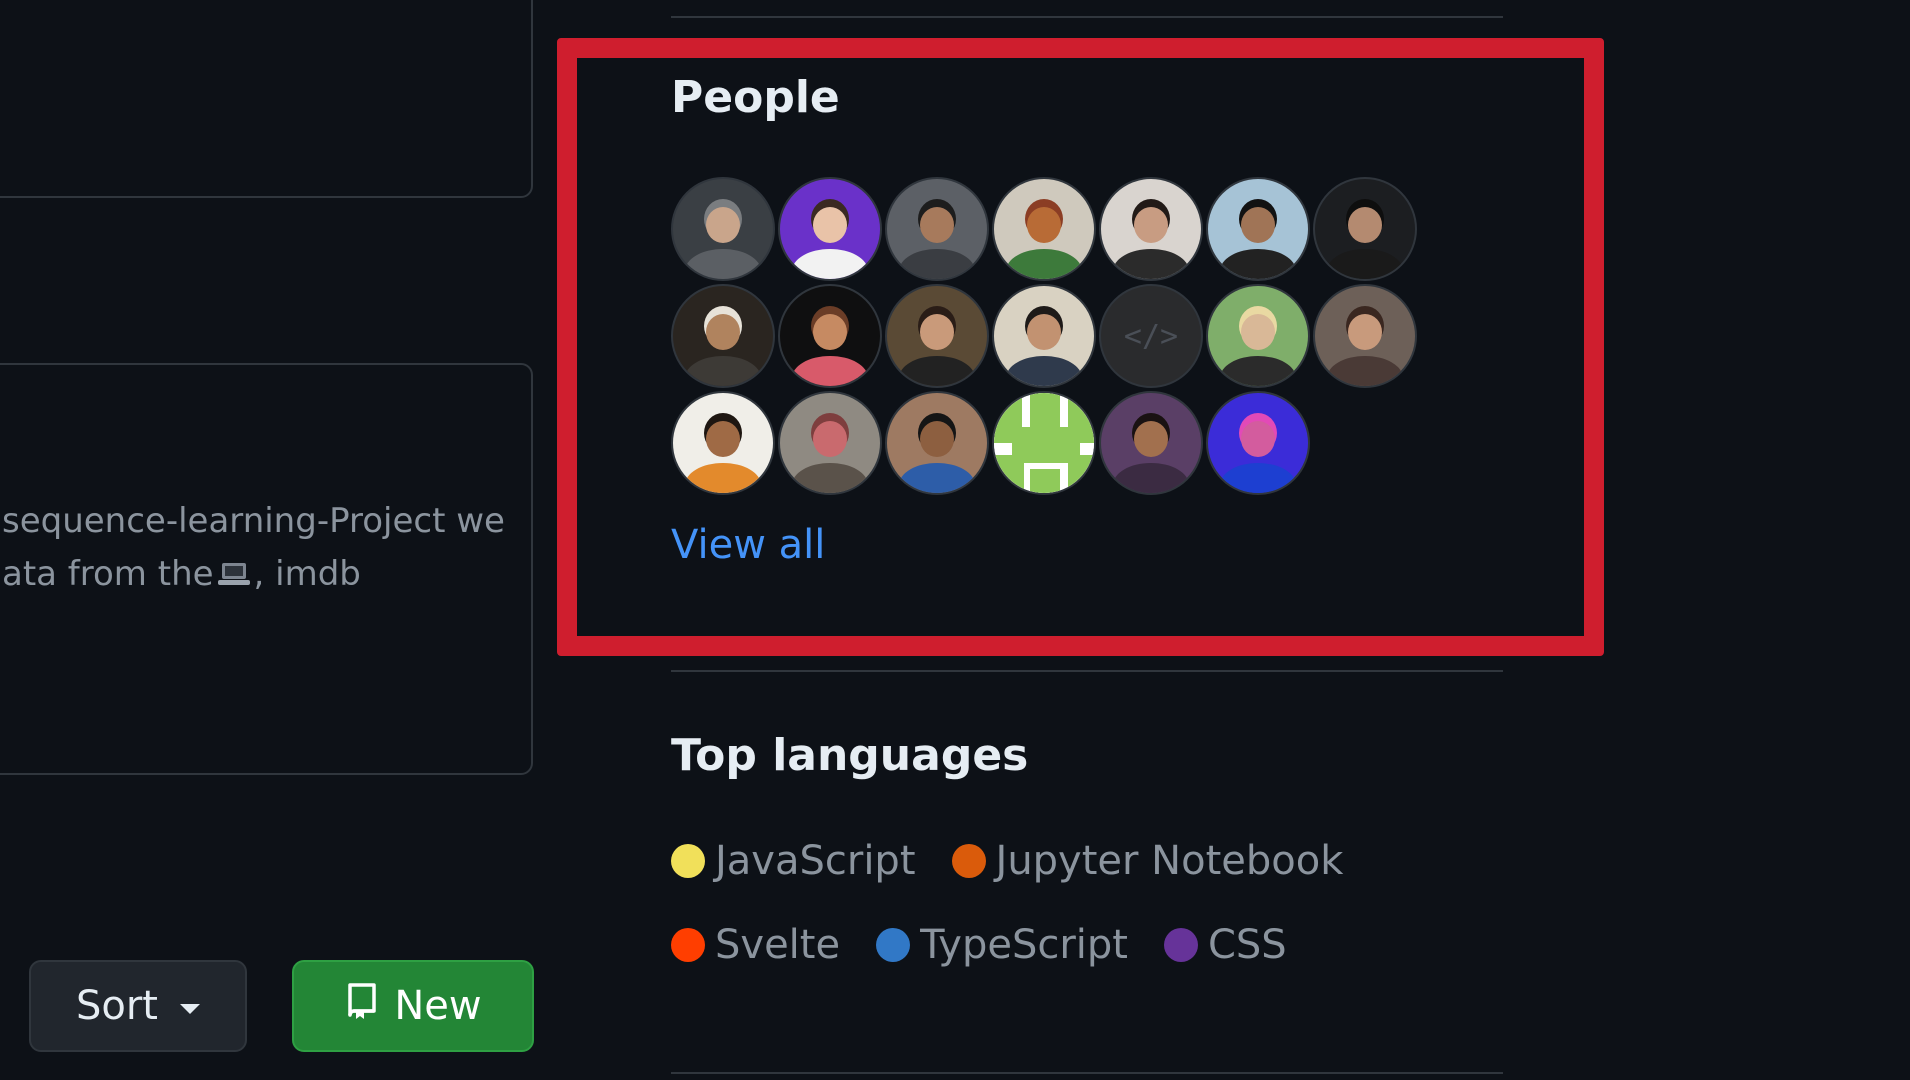 The width and height of the screenshot is (1910, 1080). What do you see at coordinates (1247, 945) in the screenshot?
I see `language-name: CSS` at bounding box center [1247, 945].